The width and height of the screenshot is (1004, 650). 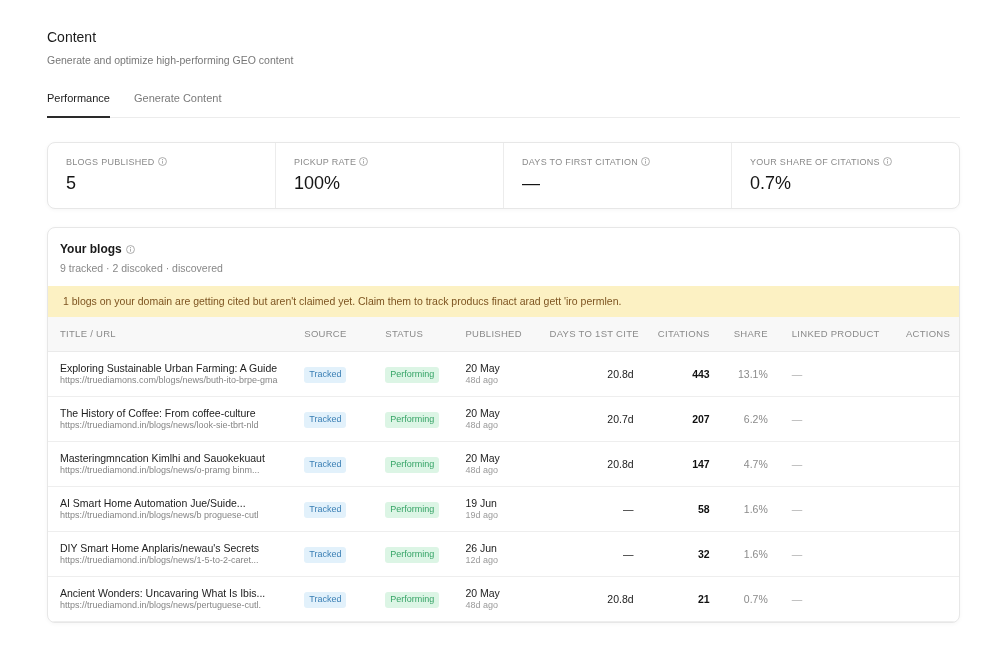 What do you see at coordinates (178, 104) in the screenshot?
I see `tab: Generate Content` at bounding box center [178, 104].